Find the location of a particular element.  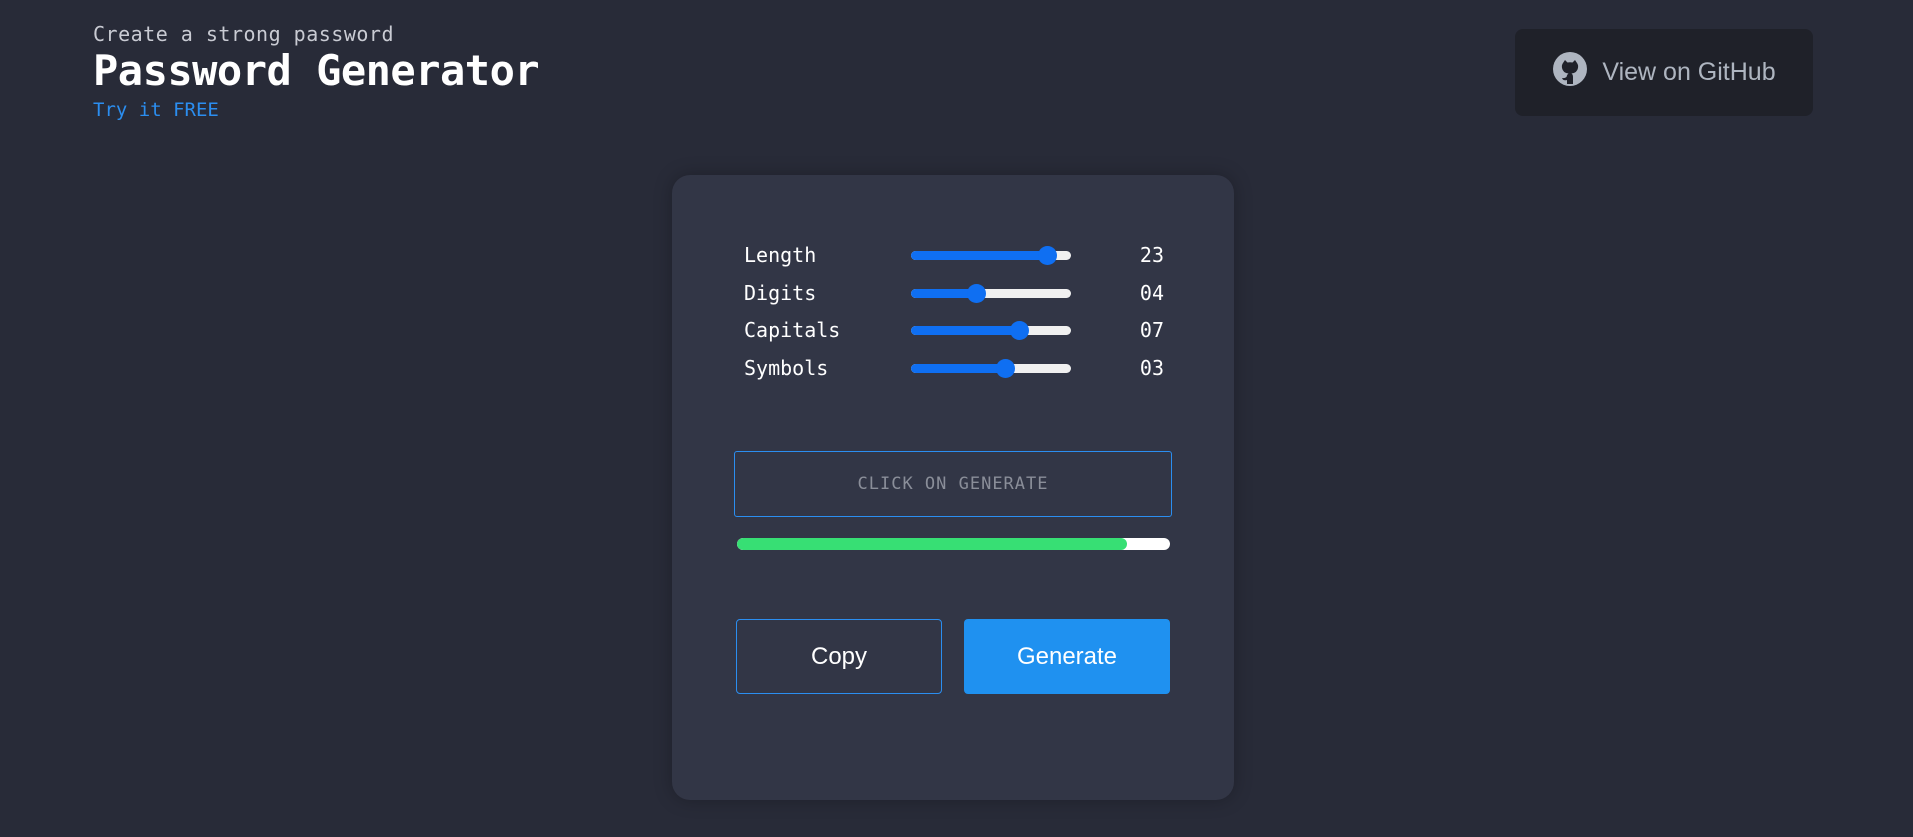

setting-row-digits: Digits 04 is located at coordinates (954, 299).